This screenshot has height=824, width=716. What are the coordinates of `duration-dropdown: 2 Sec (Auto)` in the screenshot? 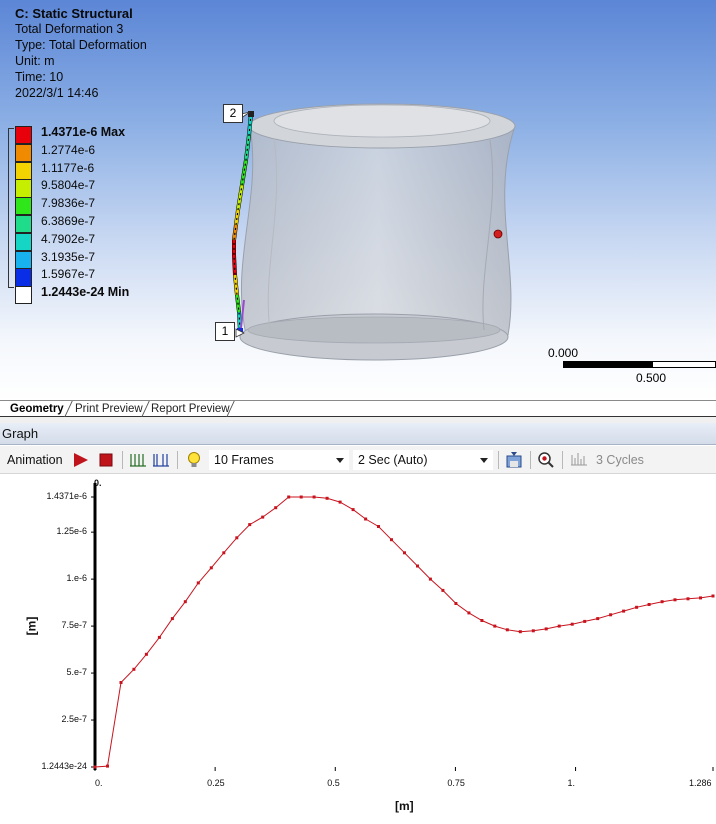 It's located at (423, 460).